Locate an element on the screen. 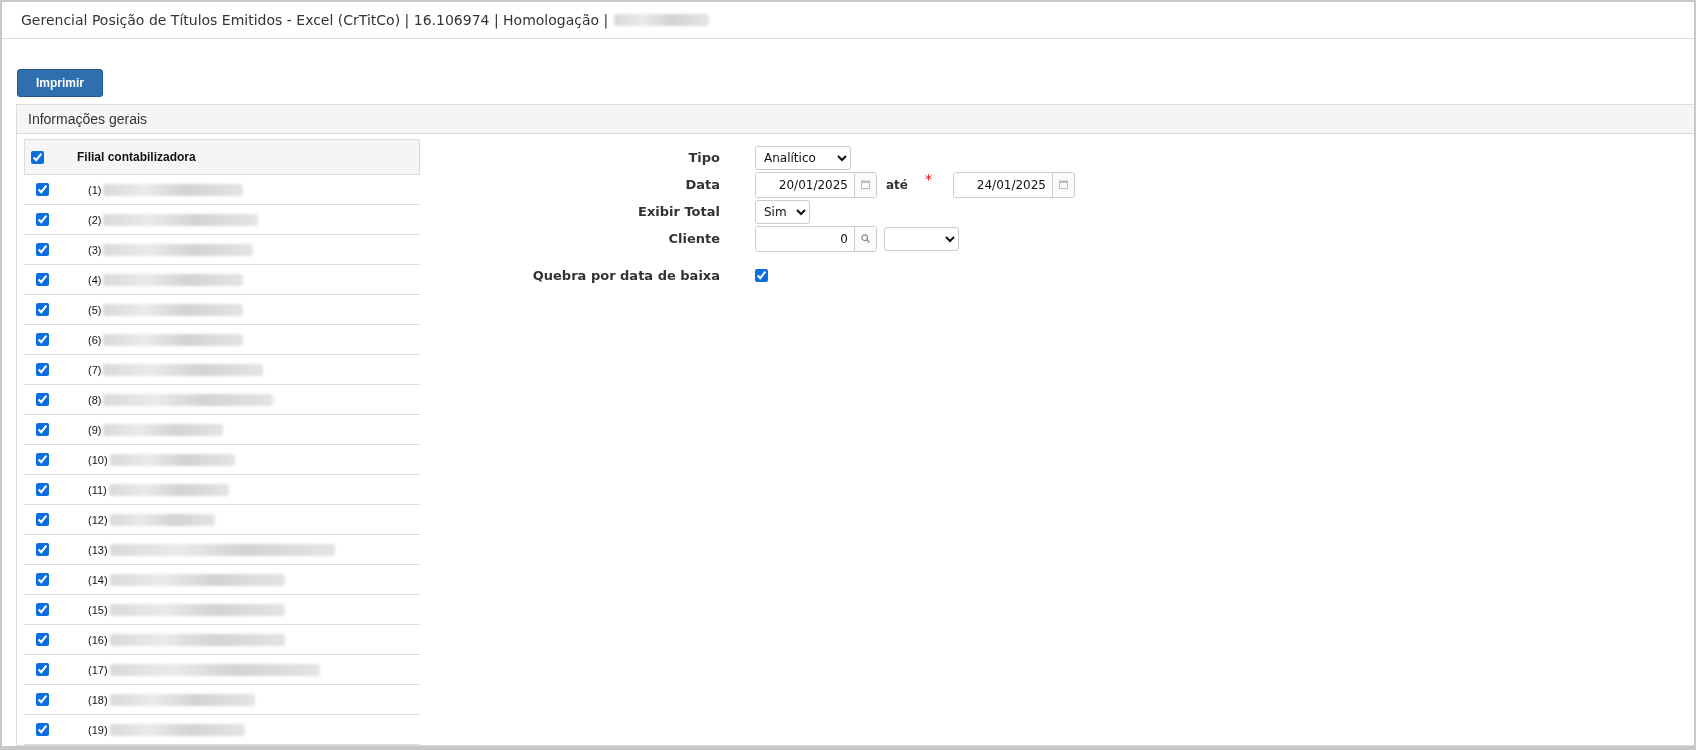 Image resolution: width=1696 pixels, height=750 pixels. branch-number: (3) is located at coordinates (95, 249).